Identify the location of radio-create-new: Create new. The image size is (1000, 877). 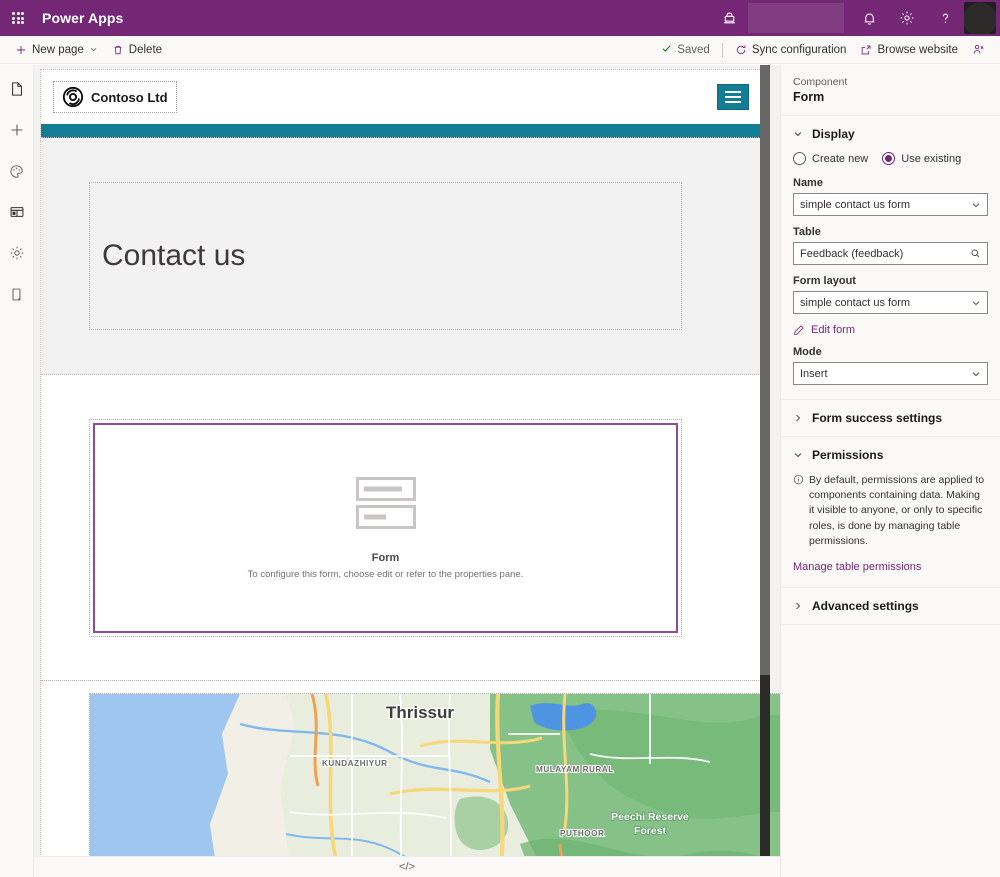
(831, 159).